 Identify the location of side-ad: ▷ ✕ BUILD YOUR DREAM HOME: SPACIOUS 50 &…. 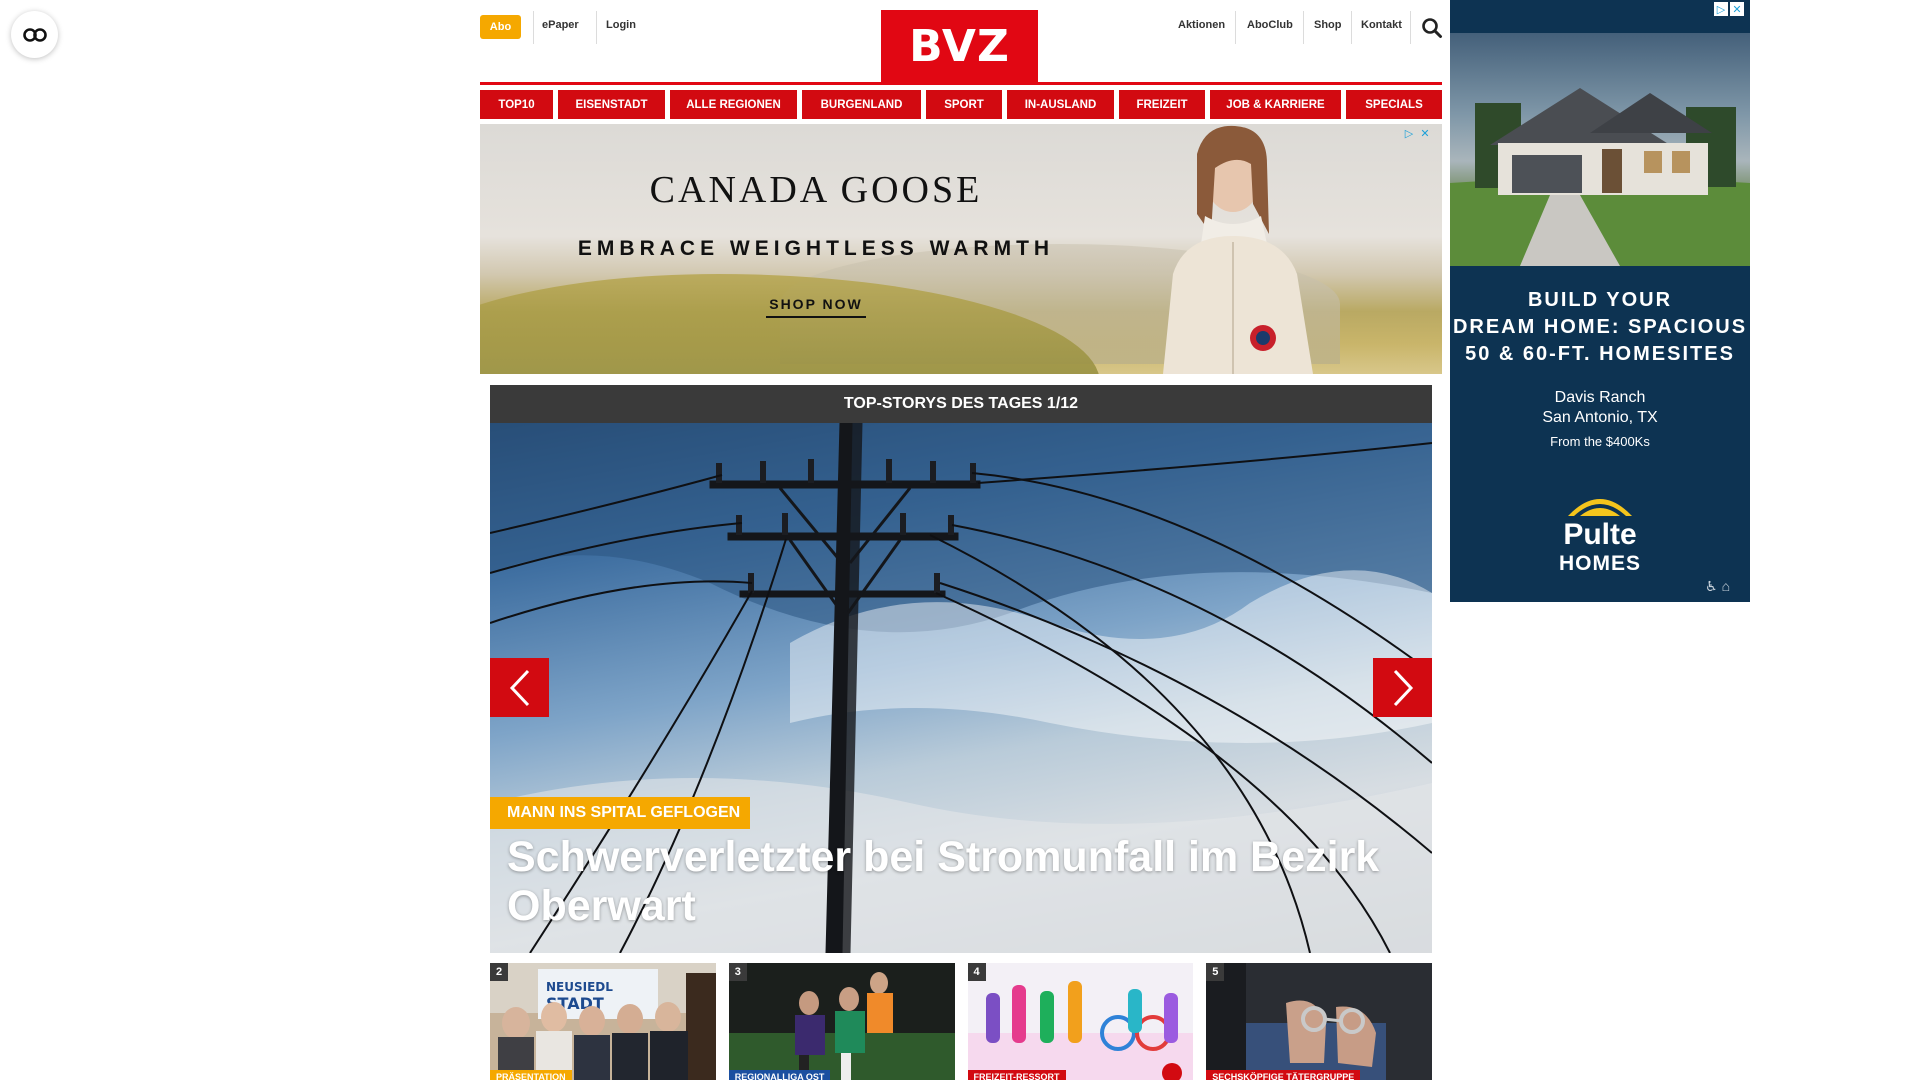
(1600, 301).